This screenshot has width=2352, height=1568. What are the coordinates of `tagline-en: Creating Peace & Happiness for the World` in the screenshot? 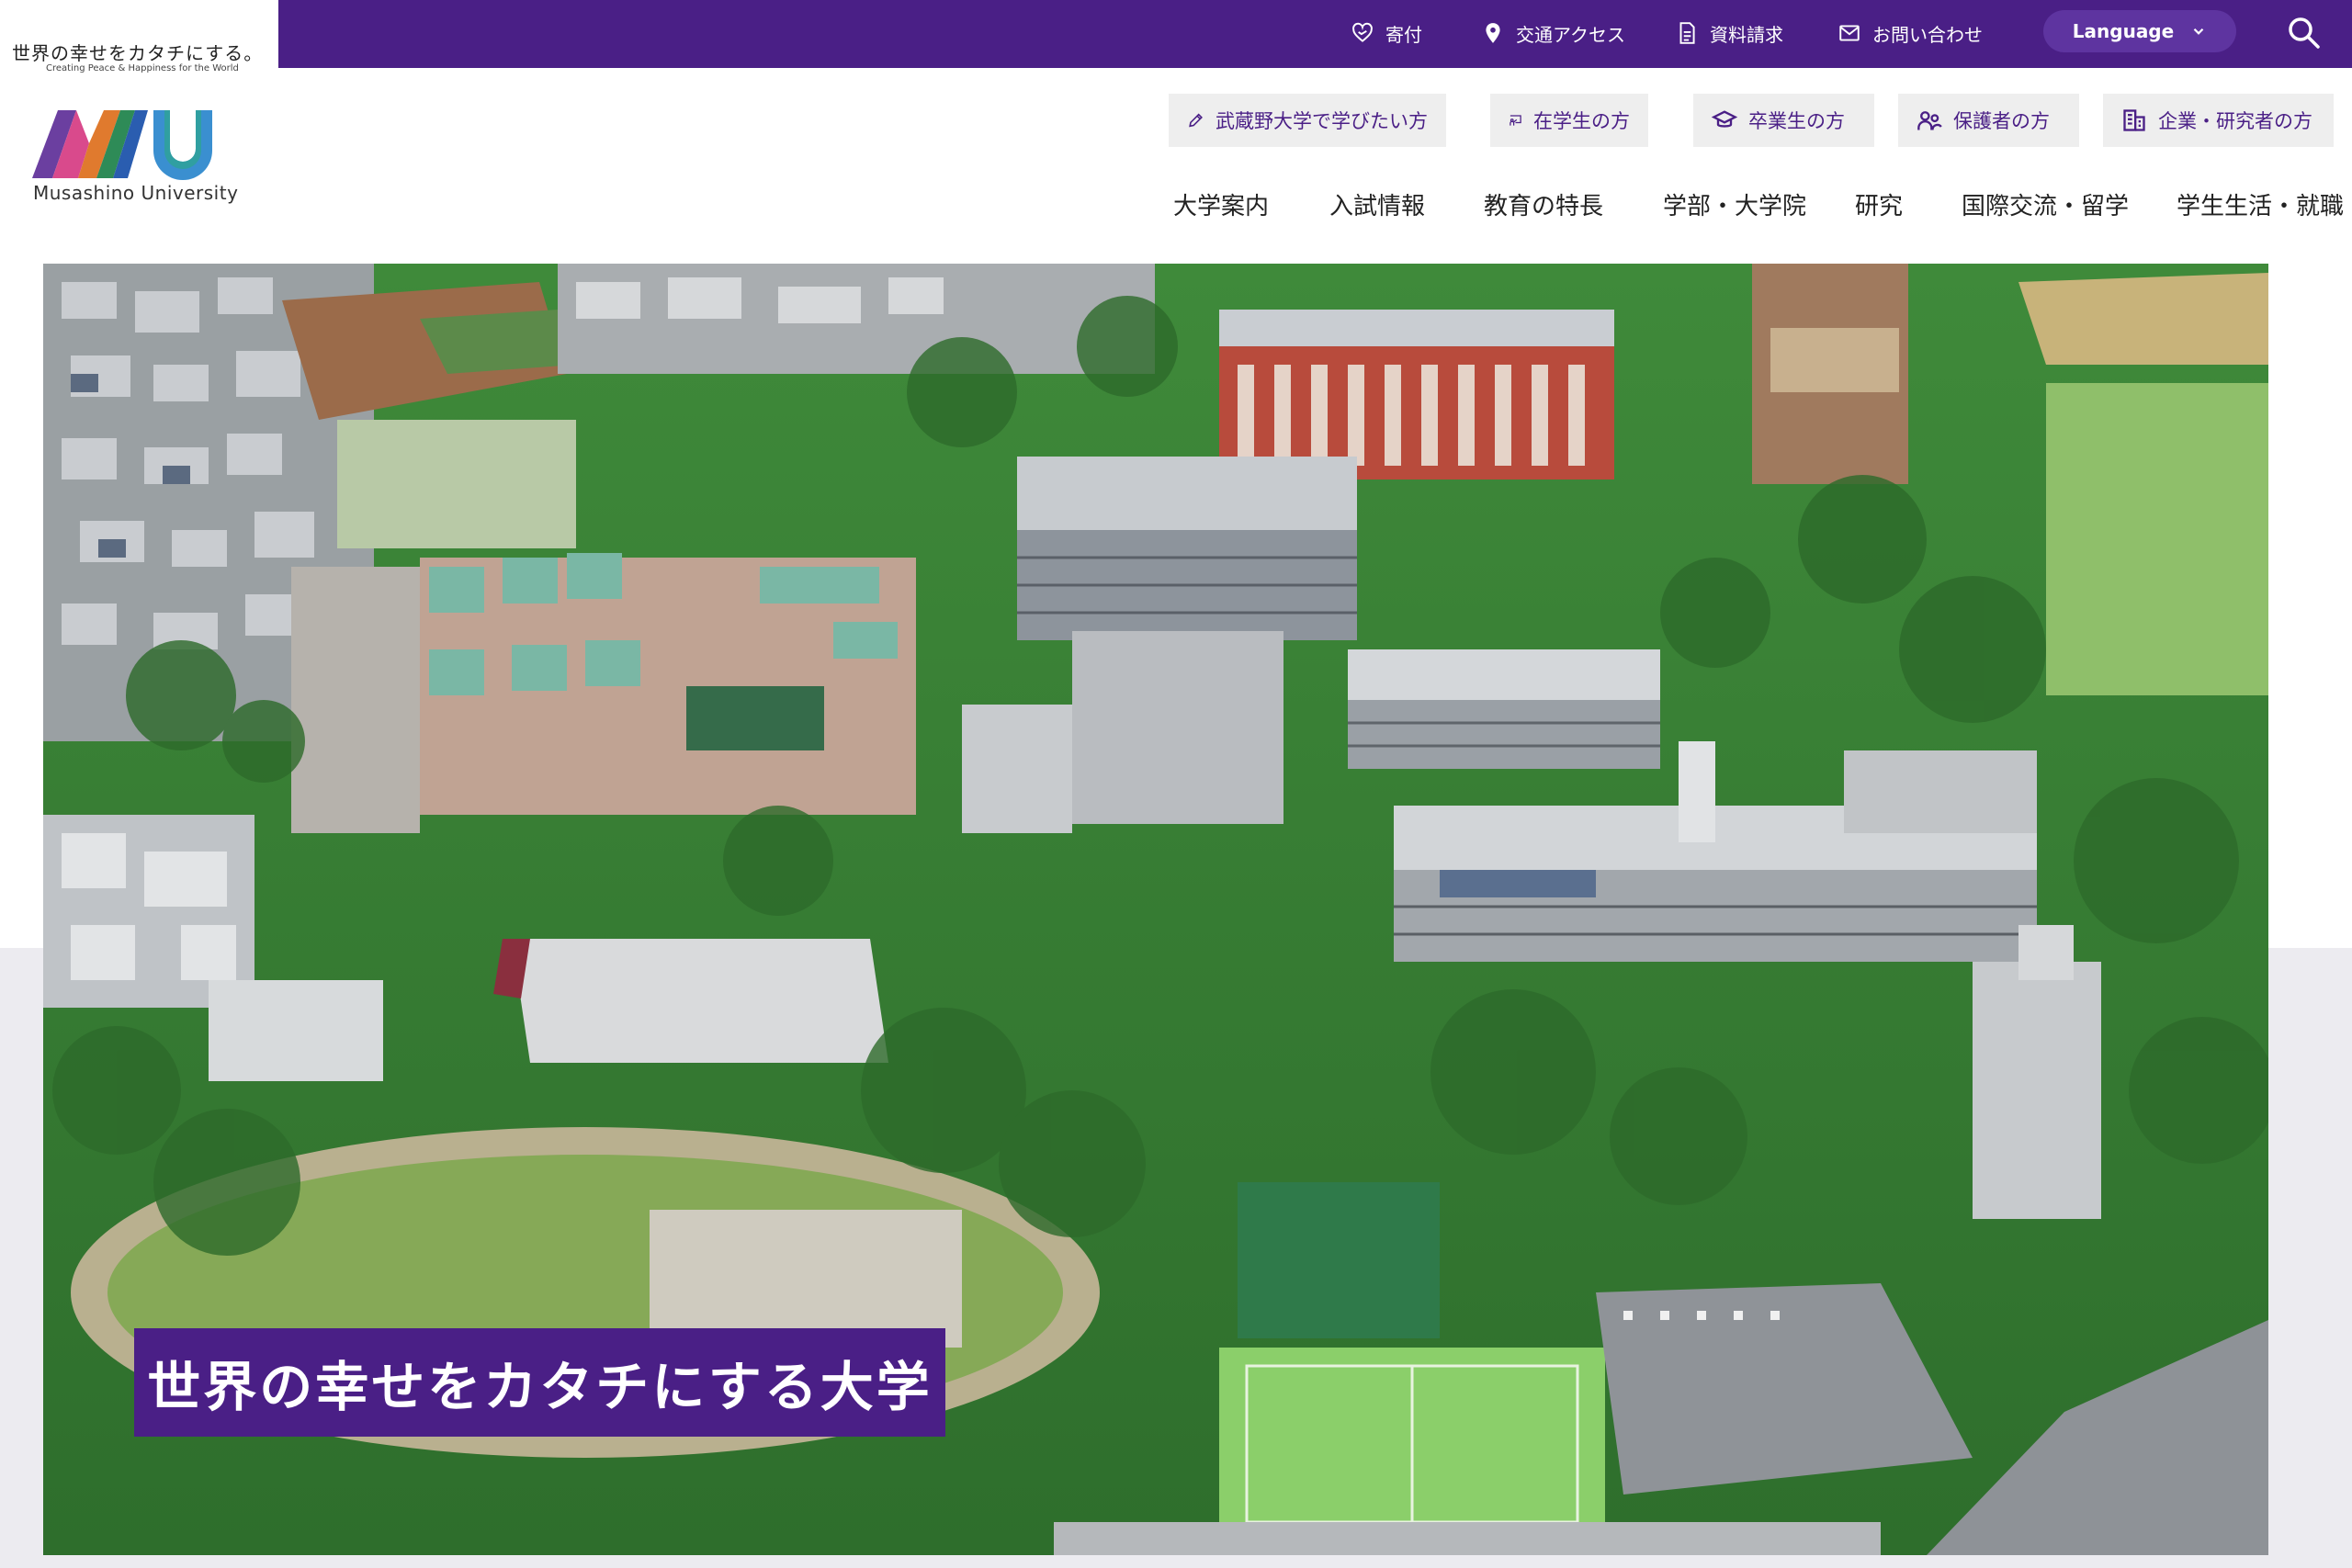 It's located at (142, 68).